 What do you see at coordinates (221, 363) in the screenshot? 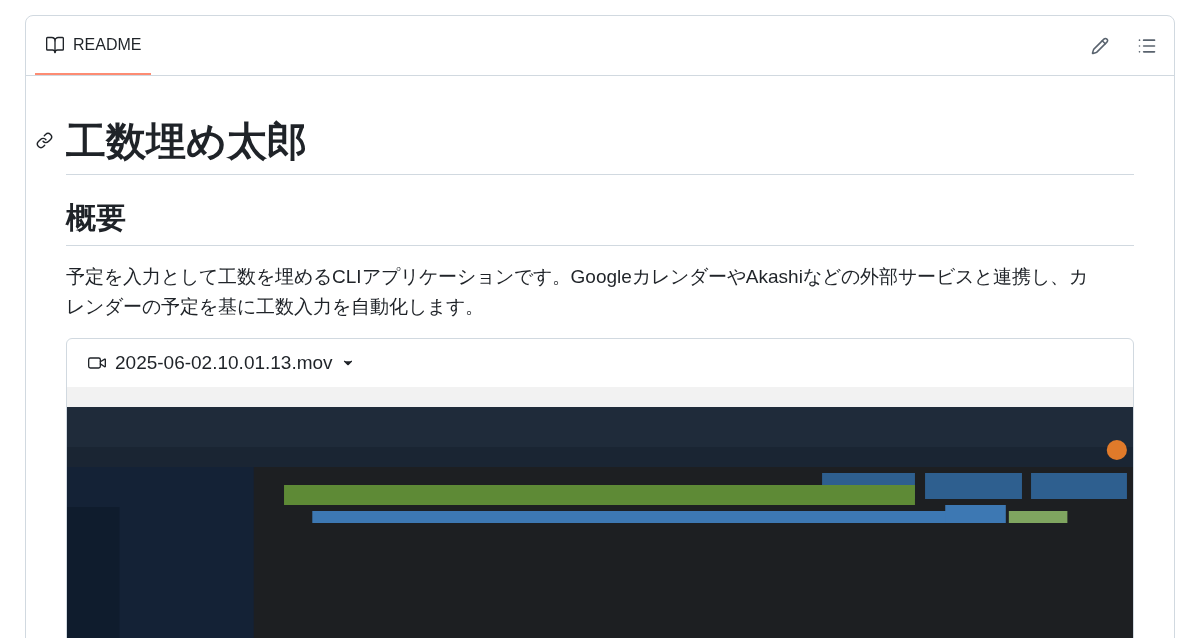
I see `video-file-summary: 2025-06-02.10.01.13.mov` at bounding box center [221, 363].